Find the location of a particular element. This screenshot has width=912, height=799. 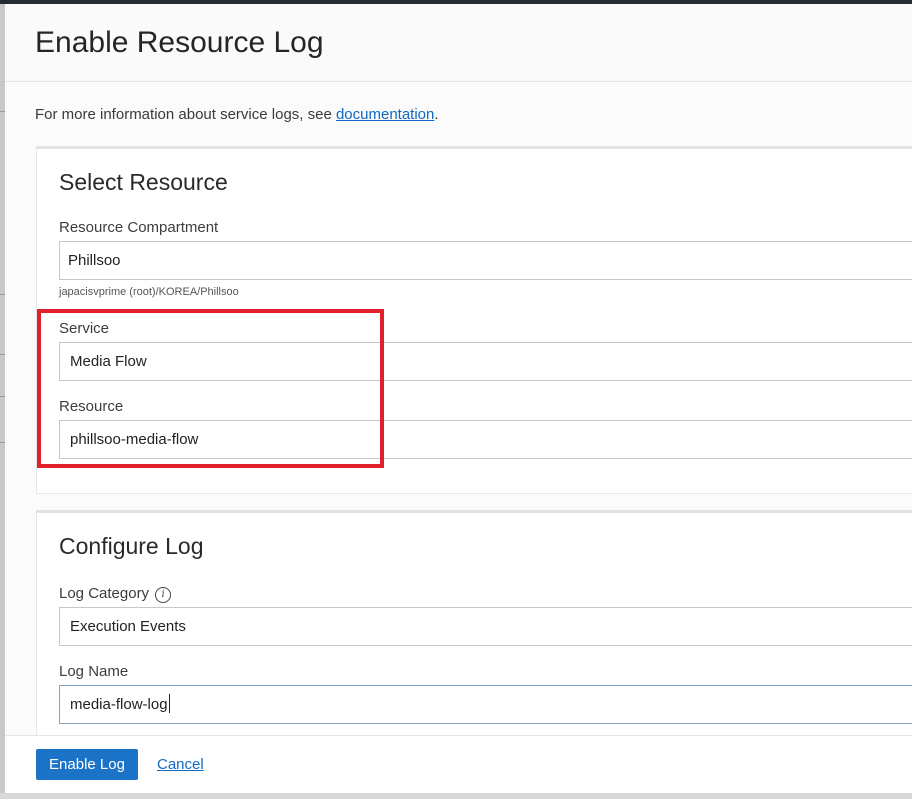

compartment-path: japacisvprime (root)/KOREA/Phillsoo is located at coordinates (149, 292).